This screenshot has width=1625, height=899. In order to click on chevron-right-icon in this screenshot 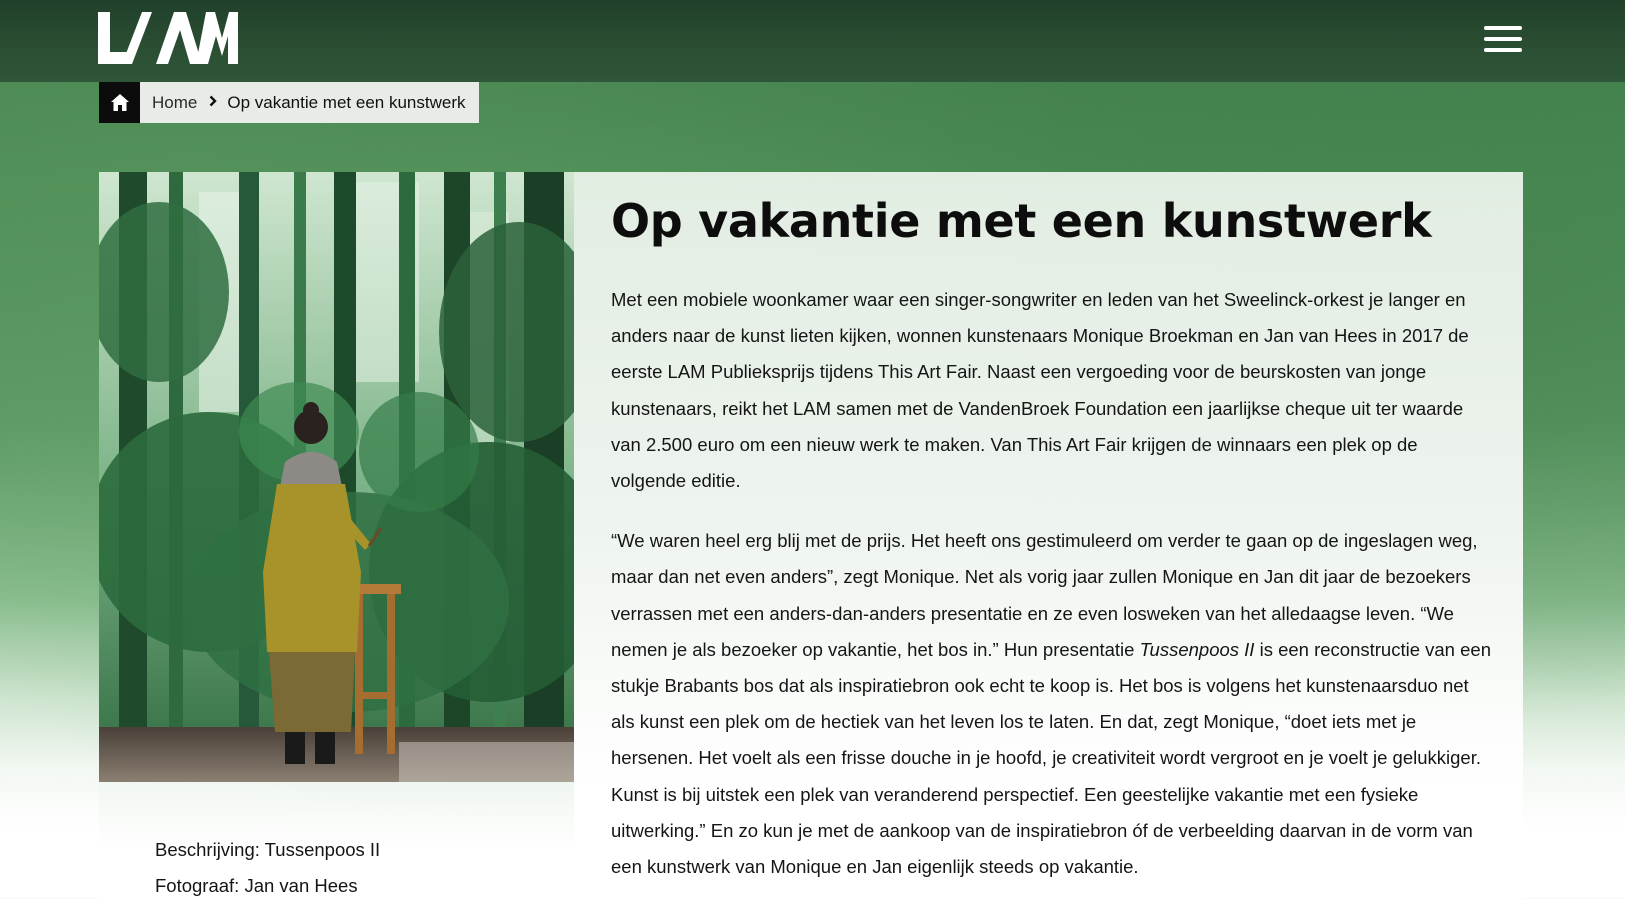, I will do `click(213, 102)`.